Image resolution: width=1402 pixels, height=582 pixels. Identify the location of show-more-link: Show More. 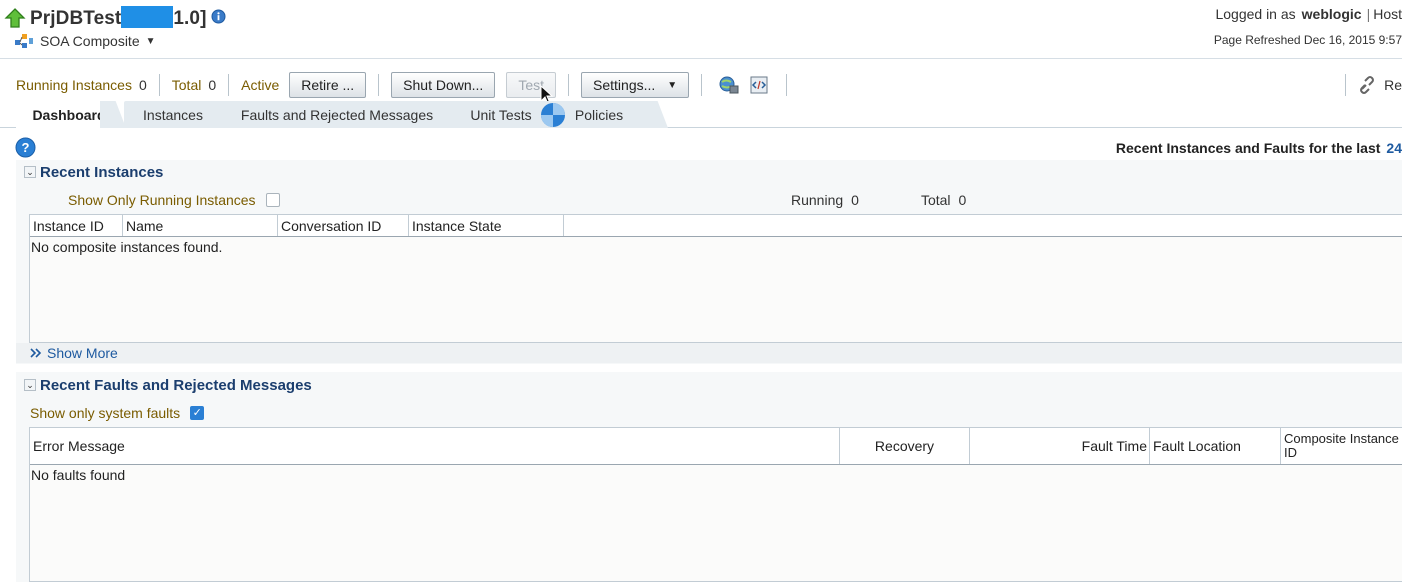
(73, 353).